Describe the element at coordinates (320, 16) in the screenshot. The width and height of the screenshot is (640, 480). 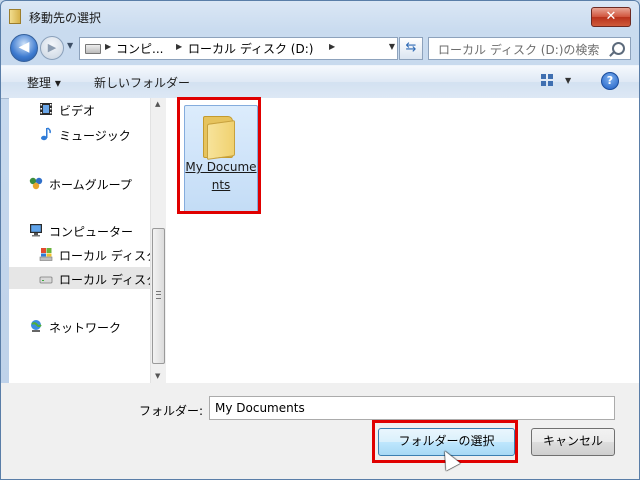
I see `title-bar: 移動先の選択 ✕` at that location.